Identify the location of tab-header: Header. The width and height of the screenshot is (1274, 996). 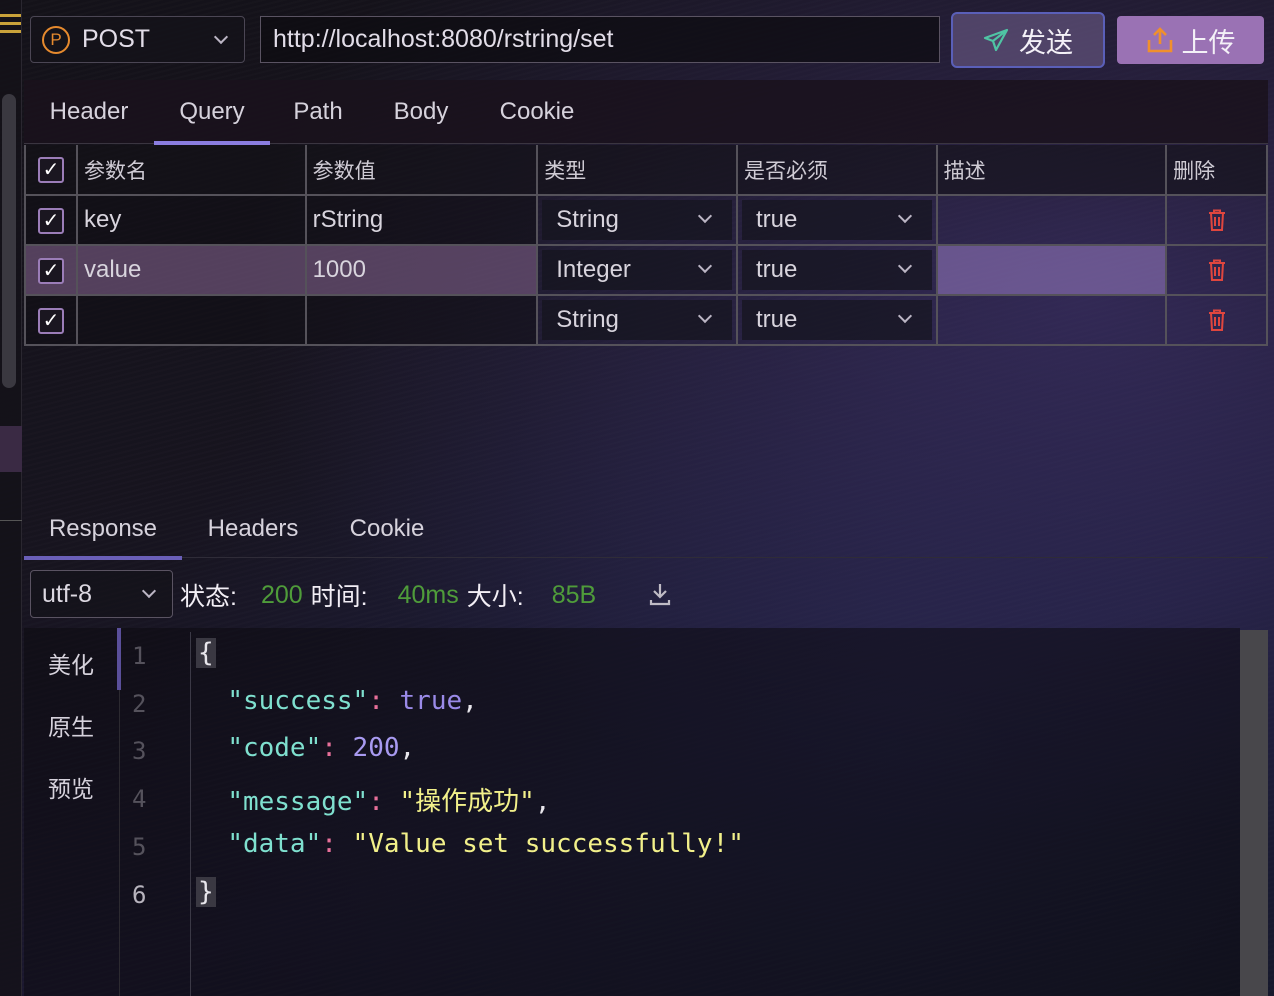
(89, 112).